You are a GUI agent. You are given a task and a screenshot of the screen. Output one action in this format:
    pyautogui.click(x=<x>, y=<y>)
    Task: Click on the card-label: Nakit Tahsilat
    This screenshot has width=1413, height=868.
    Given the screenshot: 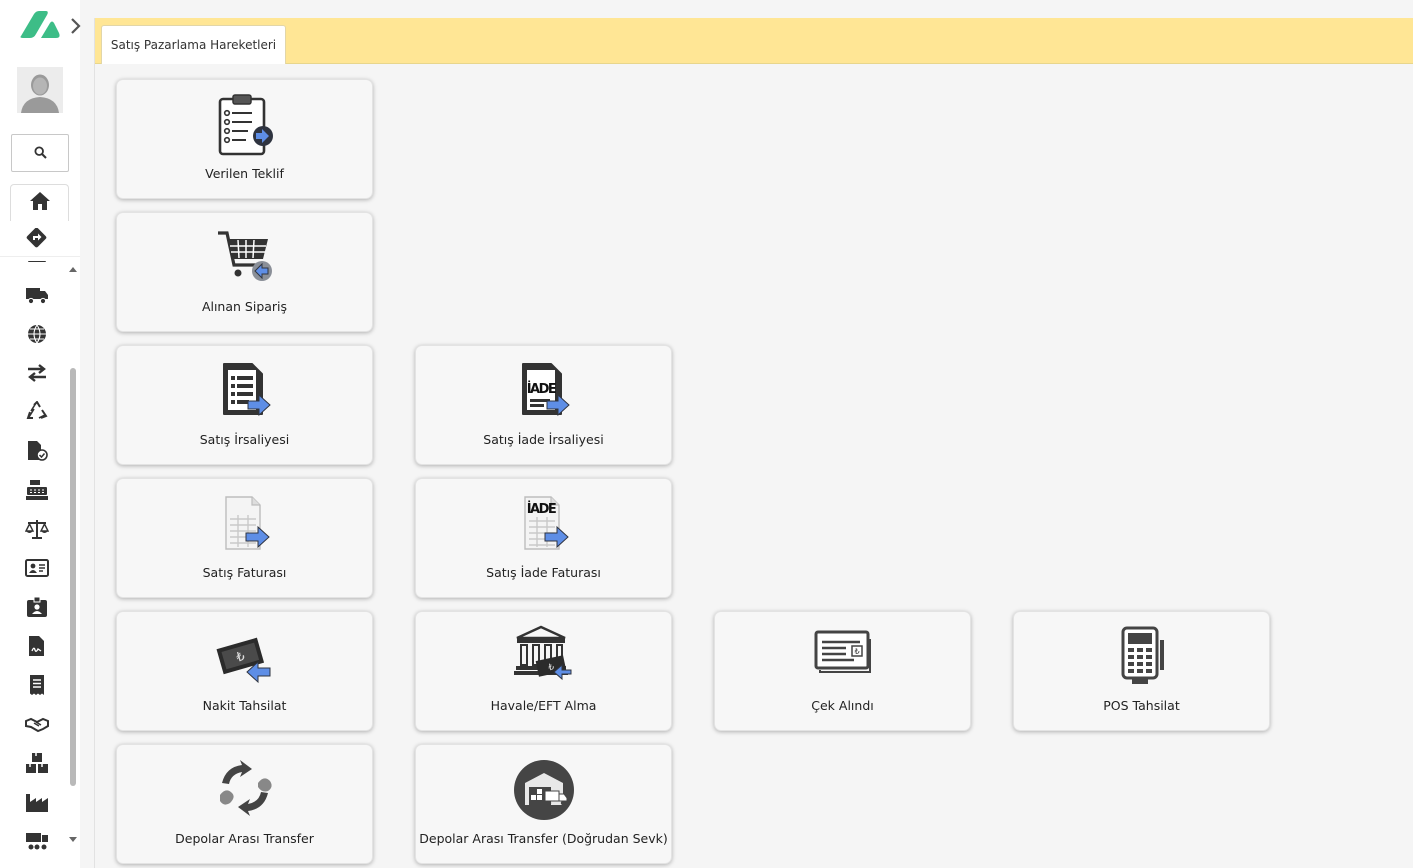 What is the action you would take?
    pyautogui.click(x=244, y=705)
    